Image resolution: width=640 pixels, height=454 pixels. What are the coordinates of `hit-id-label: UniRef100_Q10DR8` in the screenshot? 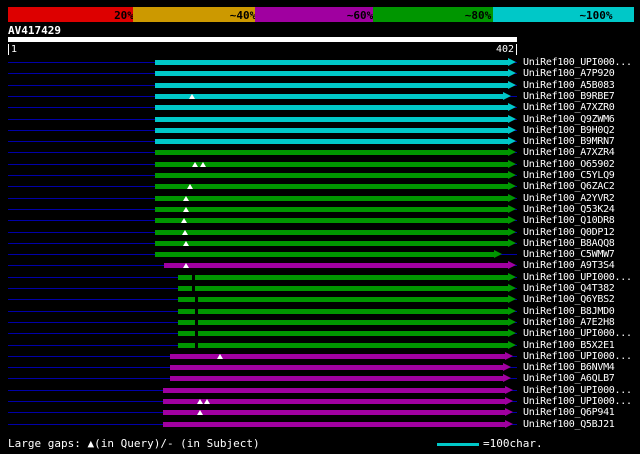 It's located at (569, 220).